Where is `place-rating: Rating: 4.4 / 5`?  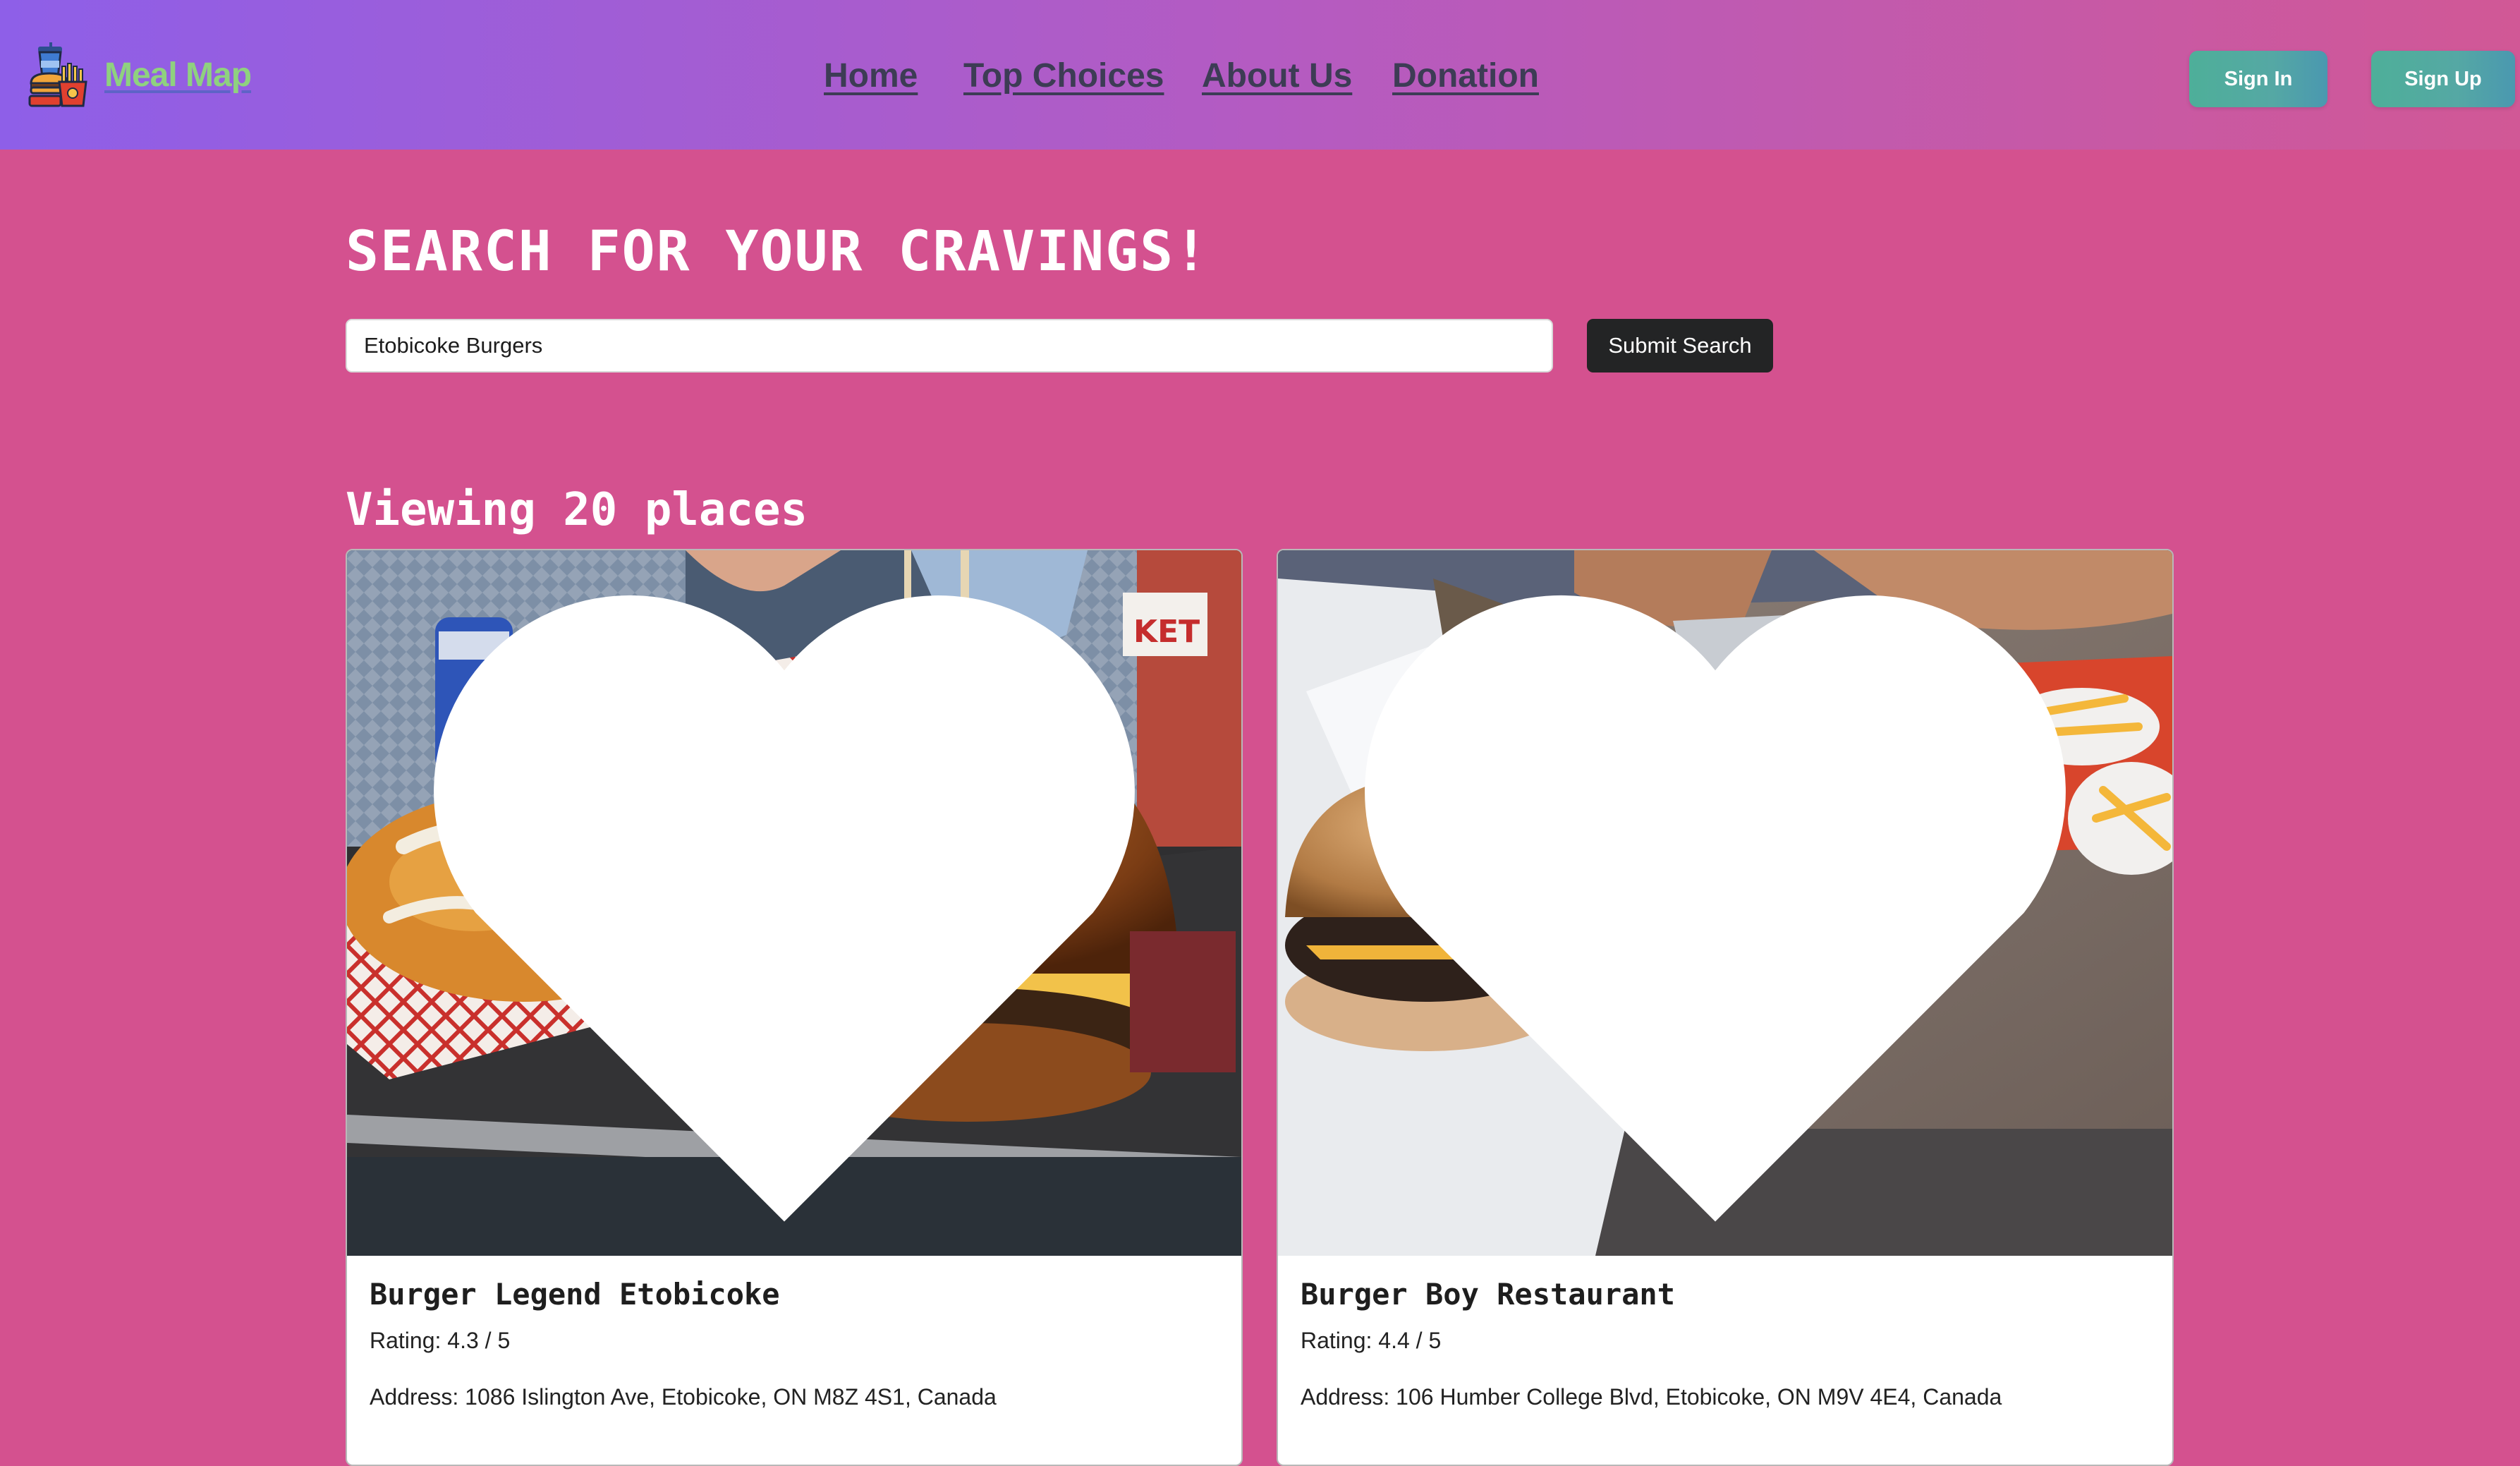
place-rating: Rating: 4.4 / 5 is located at coordinates (1371, 1340).